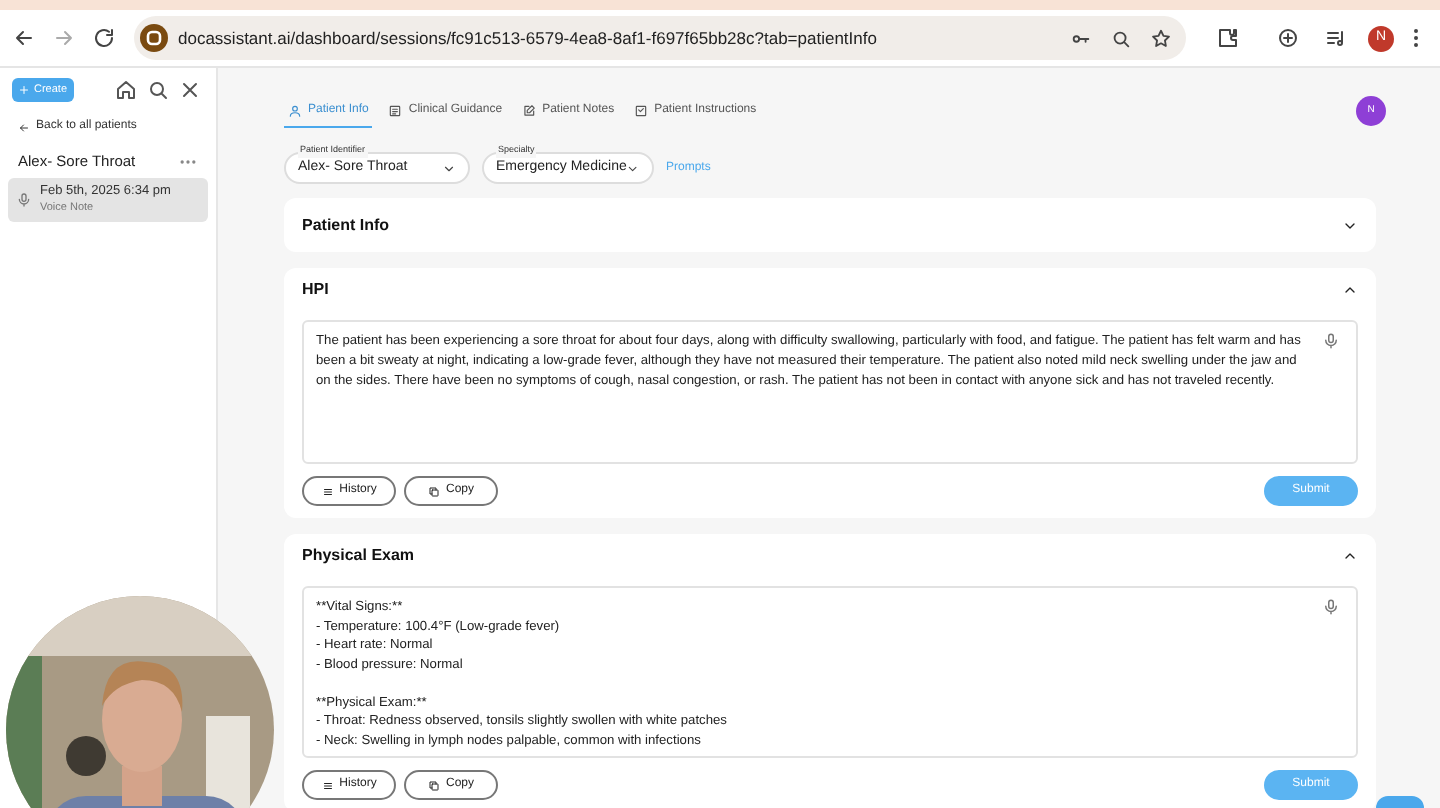 This screenshot has height=808, width=1440. I want to click on edit-icon, so click(529, 110).